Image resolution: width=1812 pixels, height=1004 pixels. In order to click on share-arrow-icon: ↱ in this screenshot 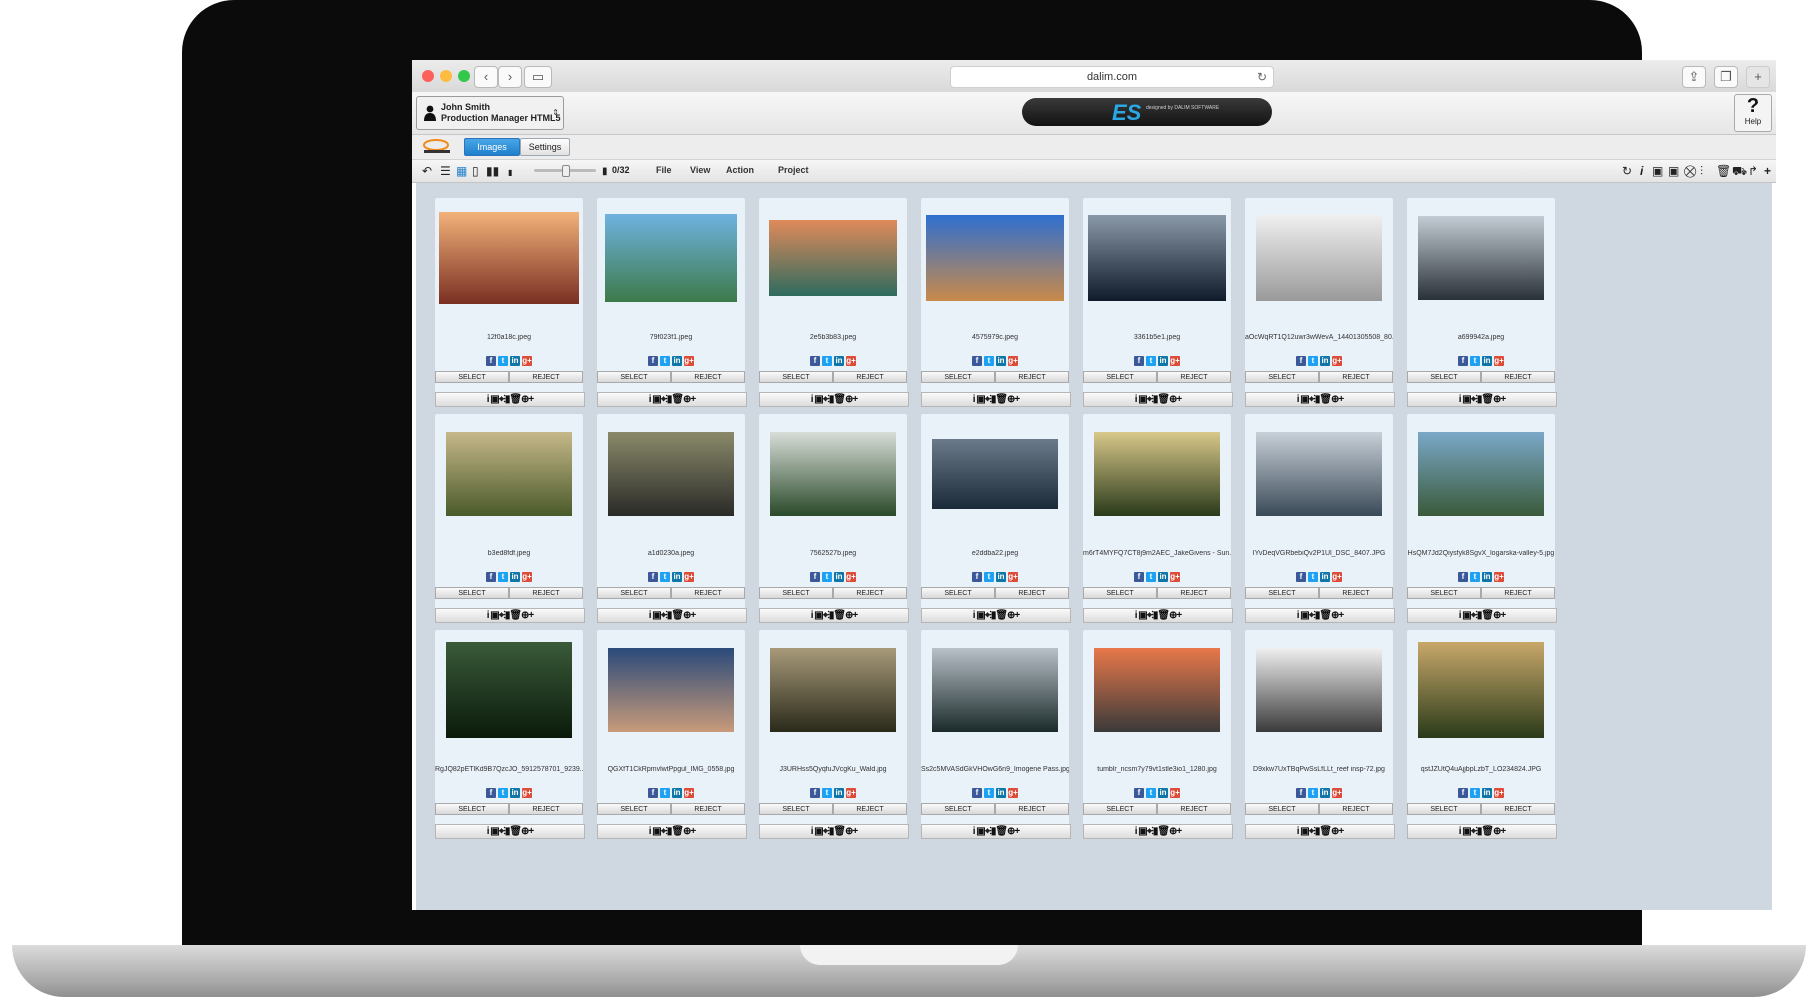, I will do `click(1753, 171)`.